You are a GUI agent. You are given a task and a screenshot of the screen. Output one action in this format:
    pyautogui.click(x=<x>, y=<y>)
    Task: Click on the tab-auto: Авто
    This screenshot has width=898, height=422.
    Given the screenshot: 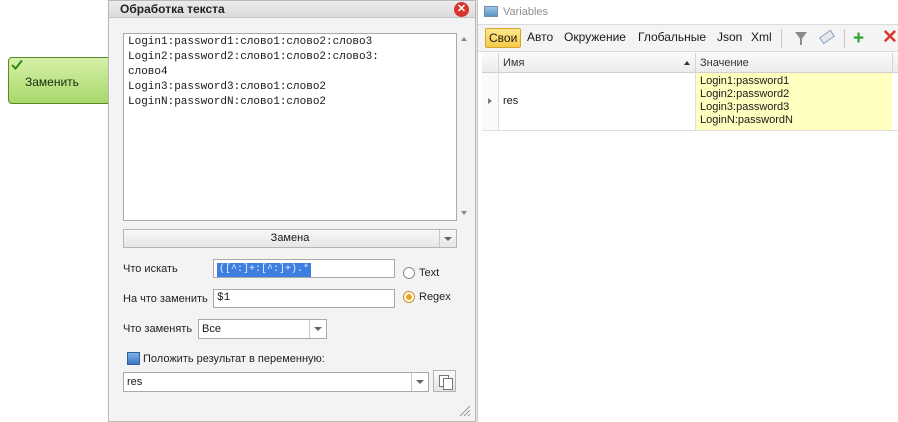 What is the action you would take?
    pyautogui.click(x=540, y=37)
    